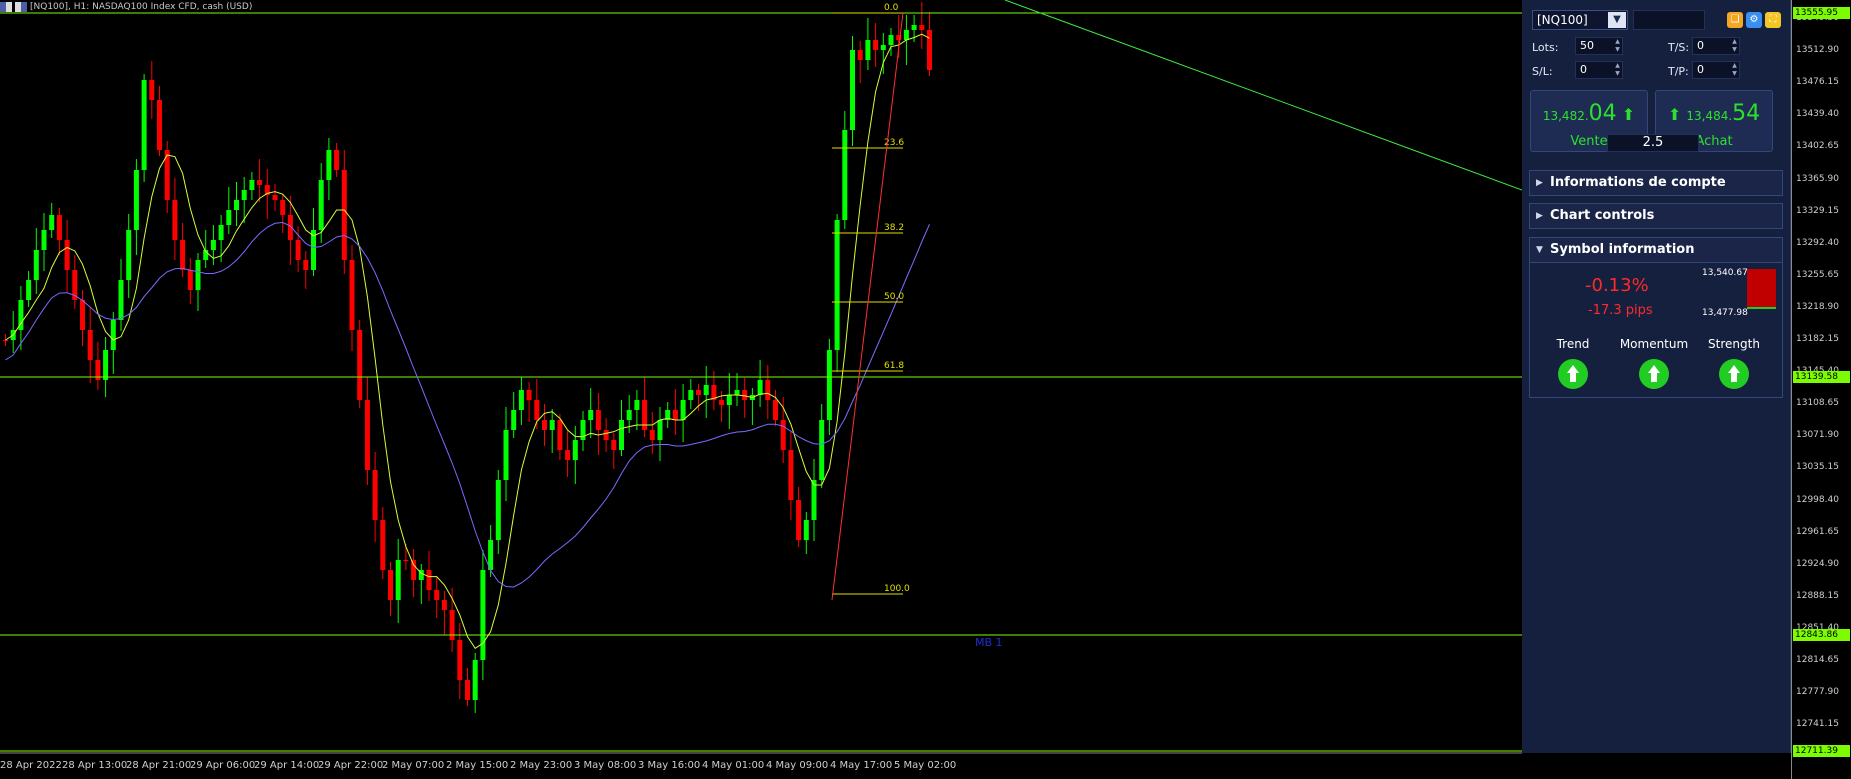  I want to click on lots-label: Lots:, so click(1545, 47).